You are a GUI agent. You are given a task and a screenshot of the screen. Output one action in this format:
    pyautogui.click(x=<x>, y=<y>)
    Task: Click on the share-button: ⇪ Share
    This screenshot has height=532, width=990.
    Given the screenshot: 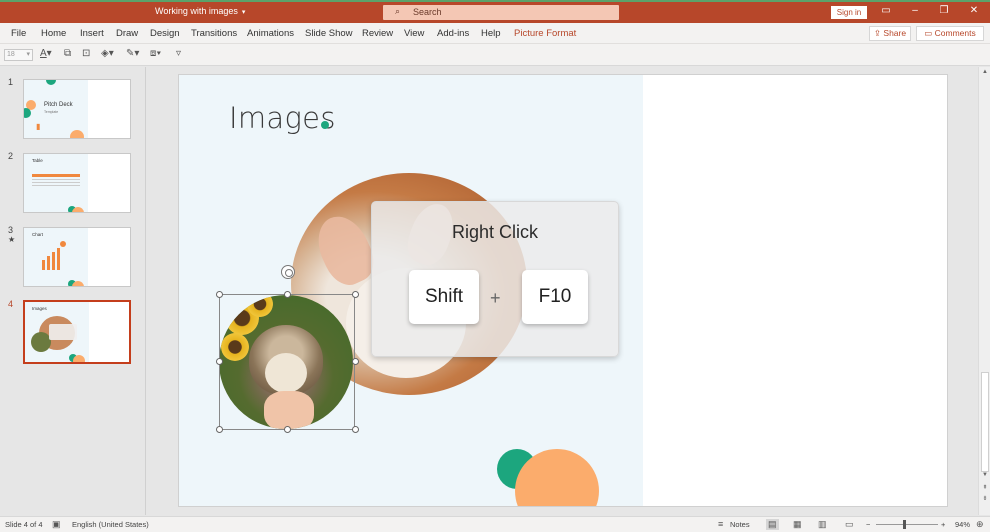 What is the action you would take?
    pyautogui.click(x=890, y=33)
    